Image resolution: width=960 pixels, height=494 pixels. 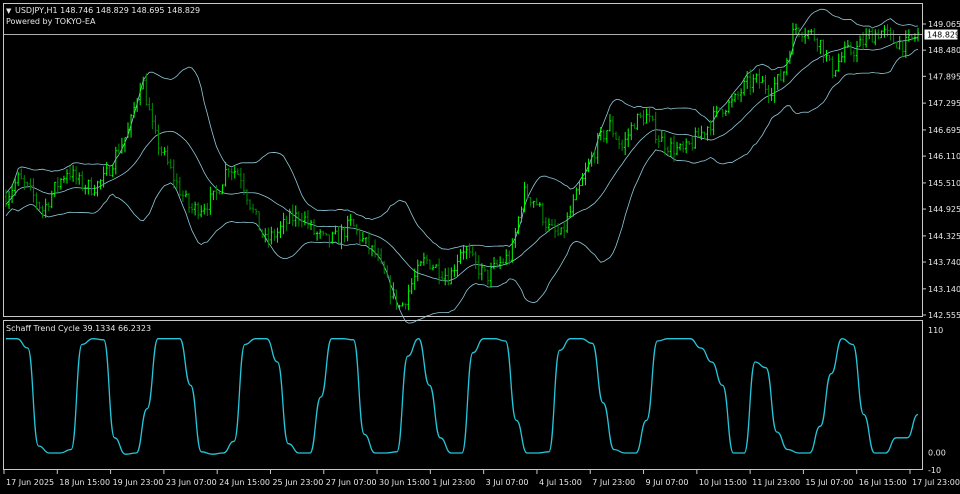 What do you see at coordinates (944, 315) in the screenshot?
I see `price-tick-label: 142.555` at bounding box center [944, 315].